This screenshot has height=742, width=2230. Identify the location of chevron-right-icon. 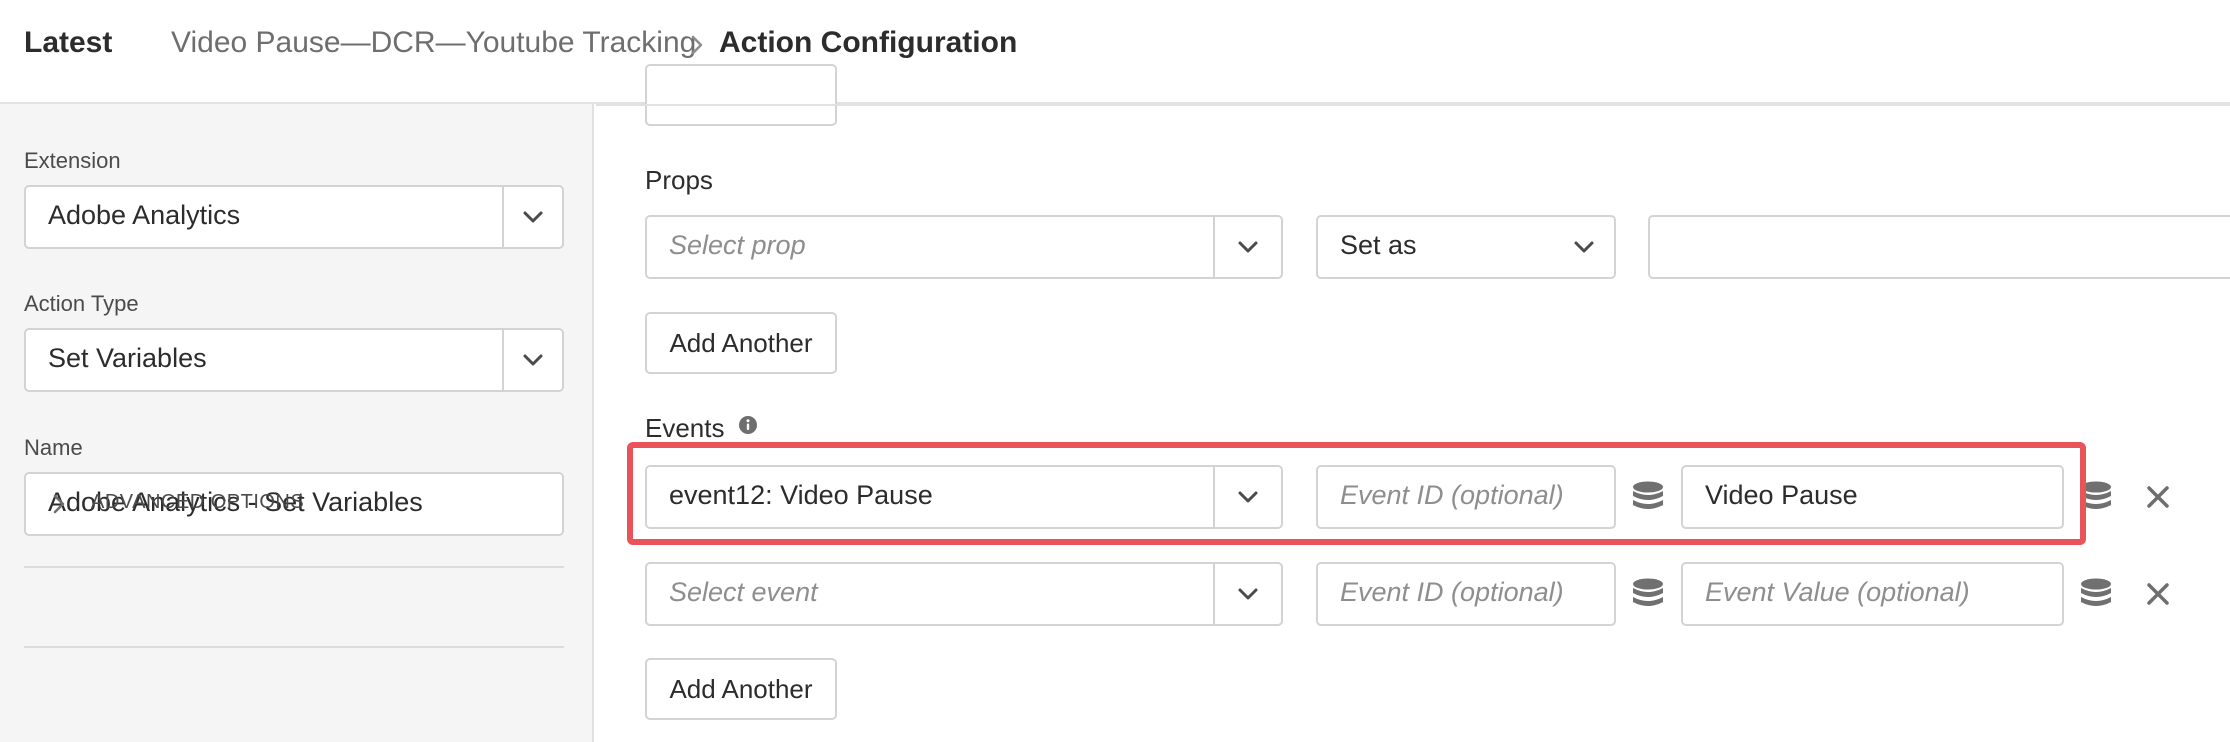
(59, 506).